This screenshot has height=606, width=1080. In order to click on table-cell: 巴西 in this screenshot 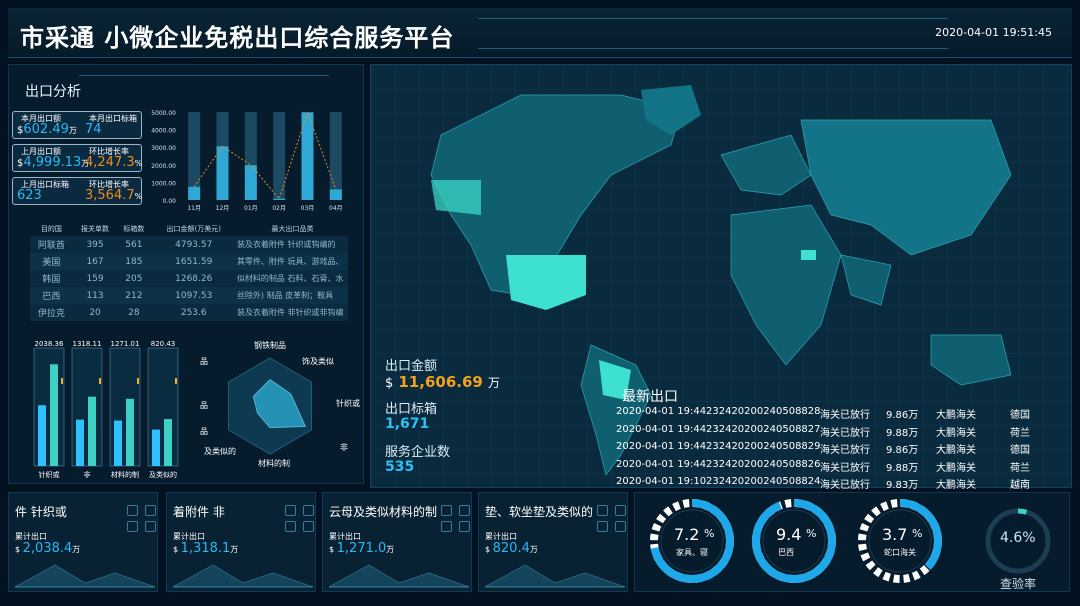, I will do `click(51, 295)`.